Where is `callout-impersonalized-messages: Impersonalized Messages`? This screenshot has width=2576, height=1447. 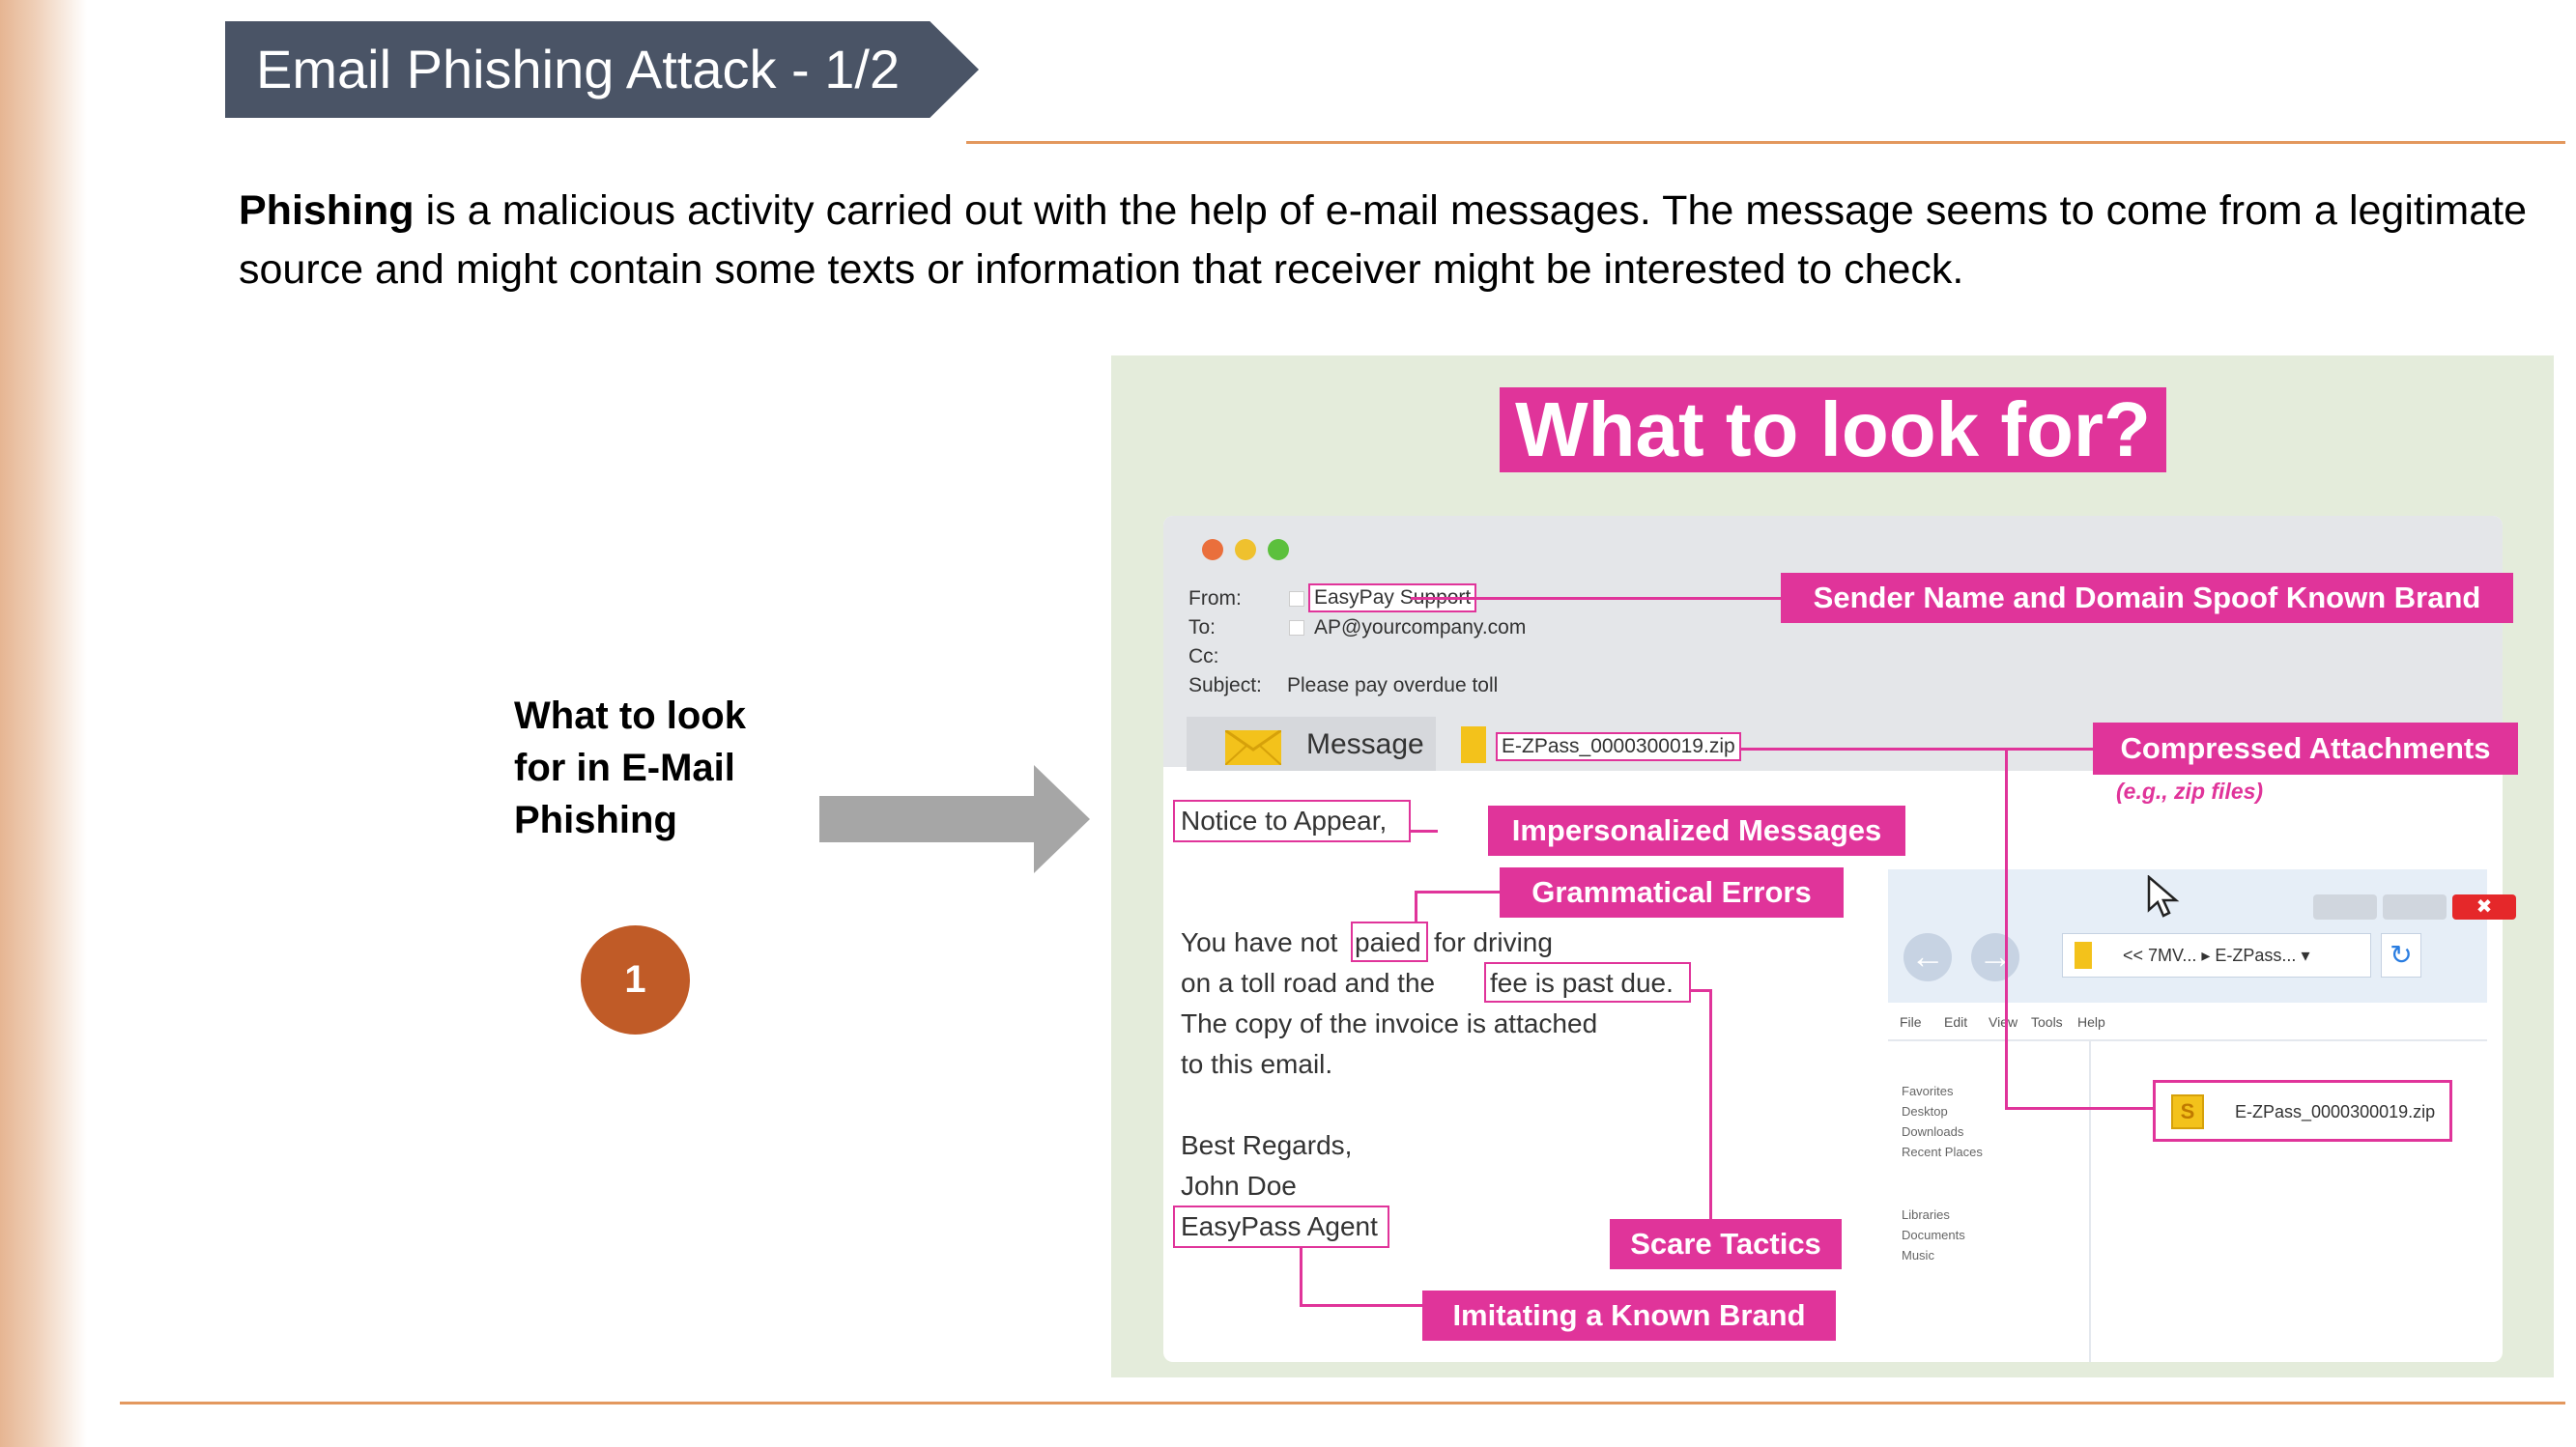
callout-impersonalized-messages: Impersonalized Messages is located at coordinates (1697, 831).